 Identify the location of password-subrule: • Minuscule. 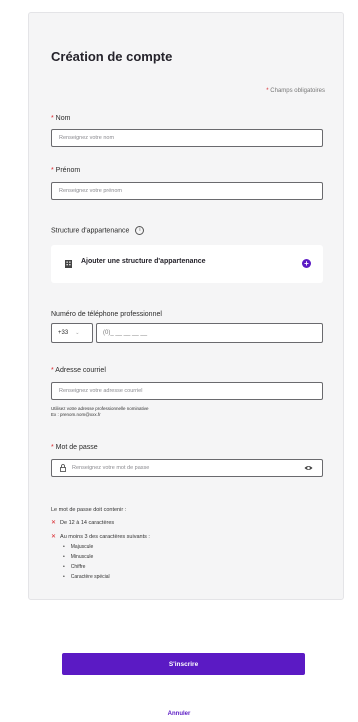
(78, 557).